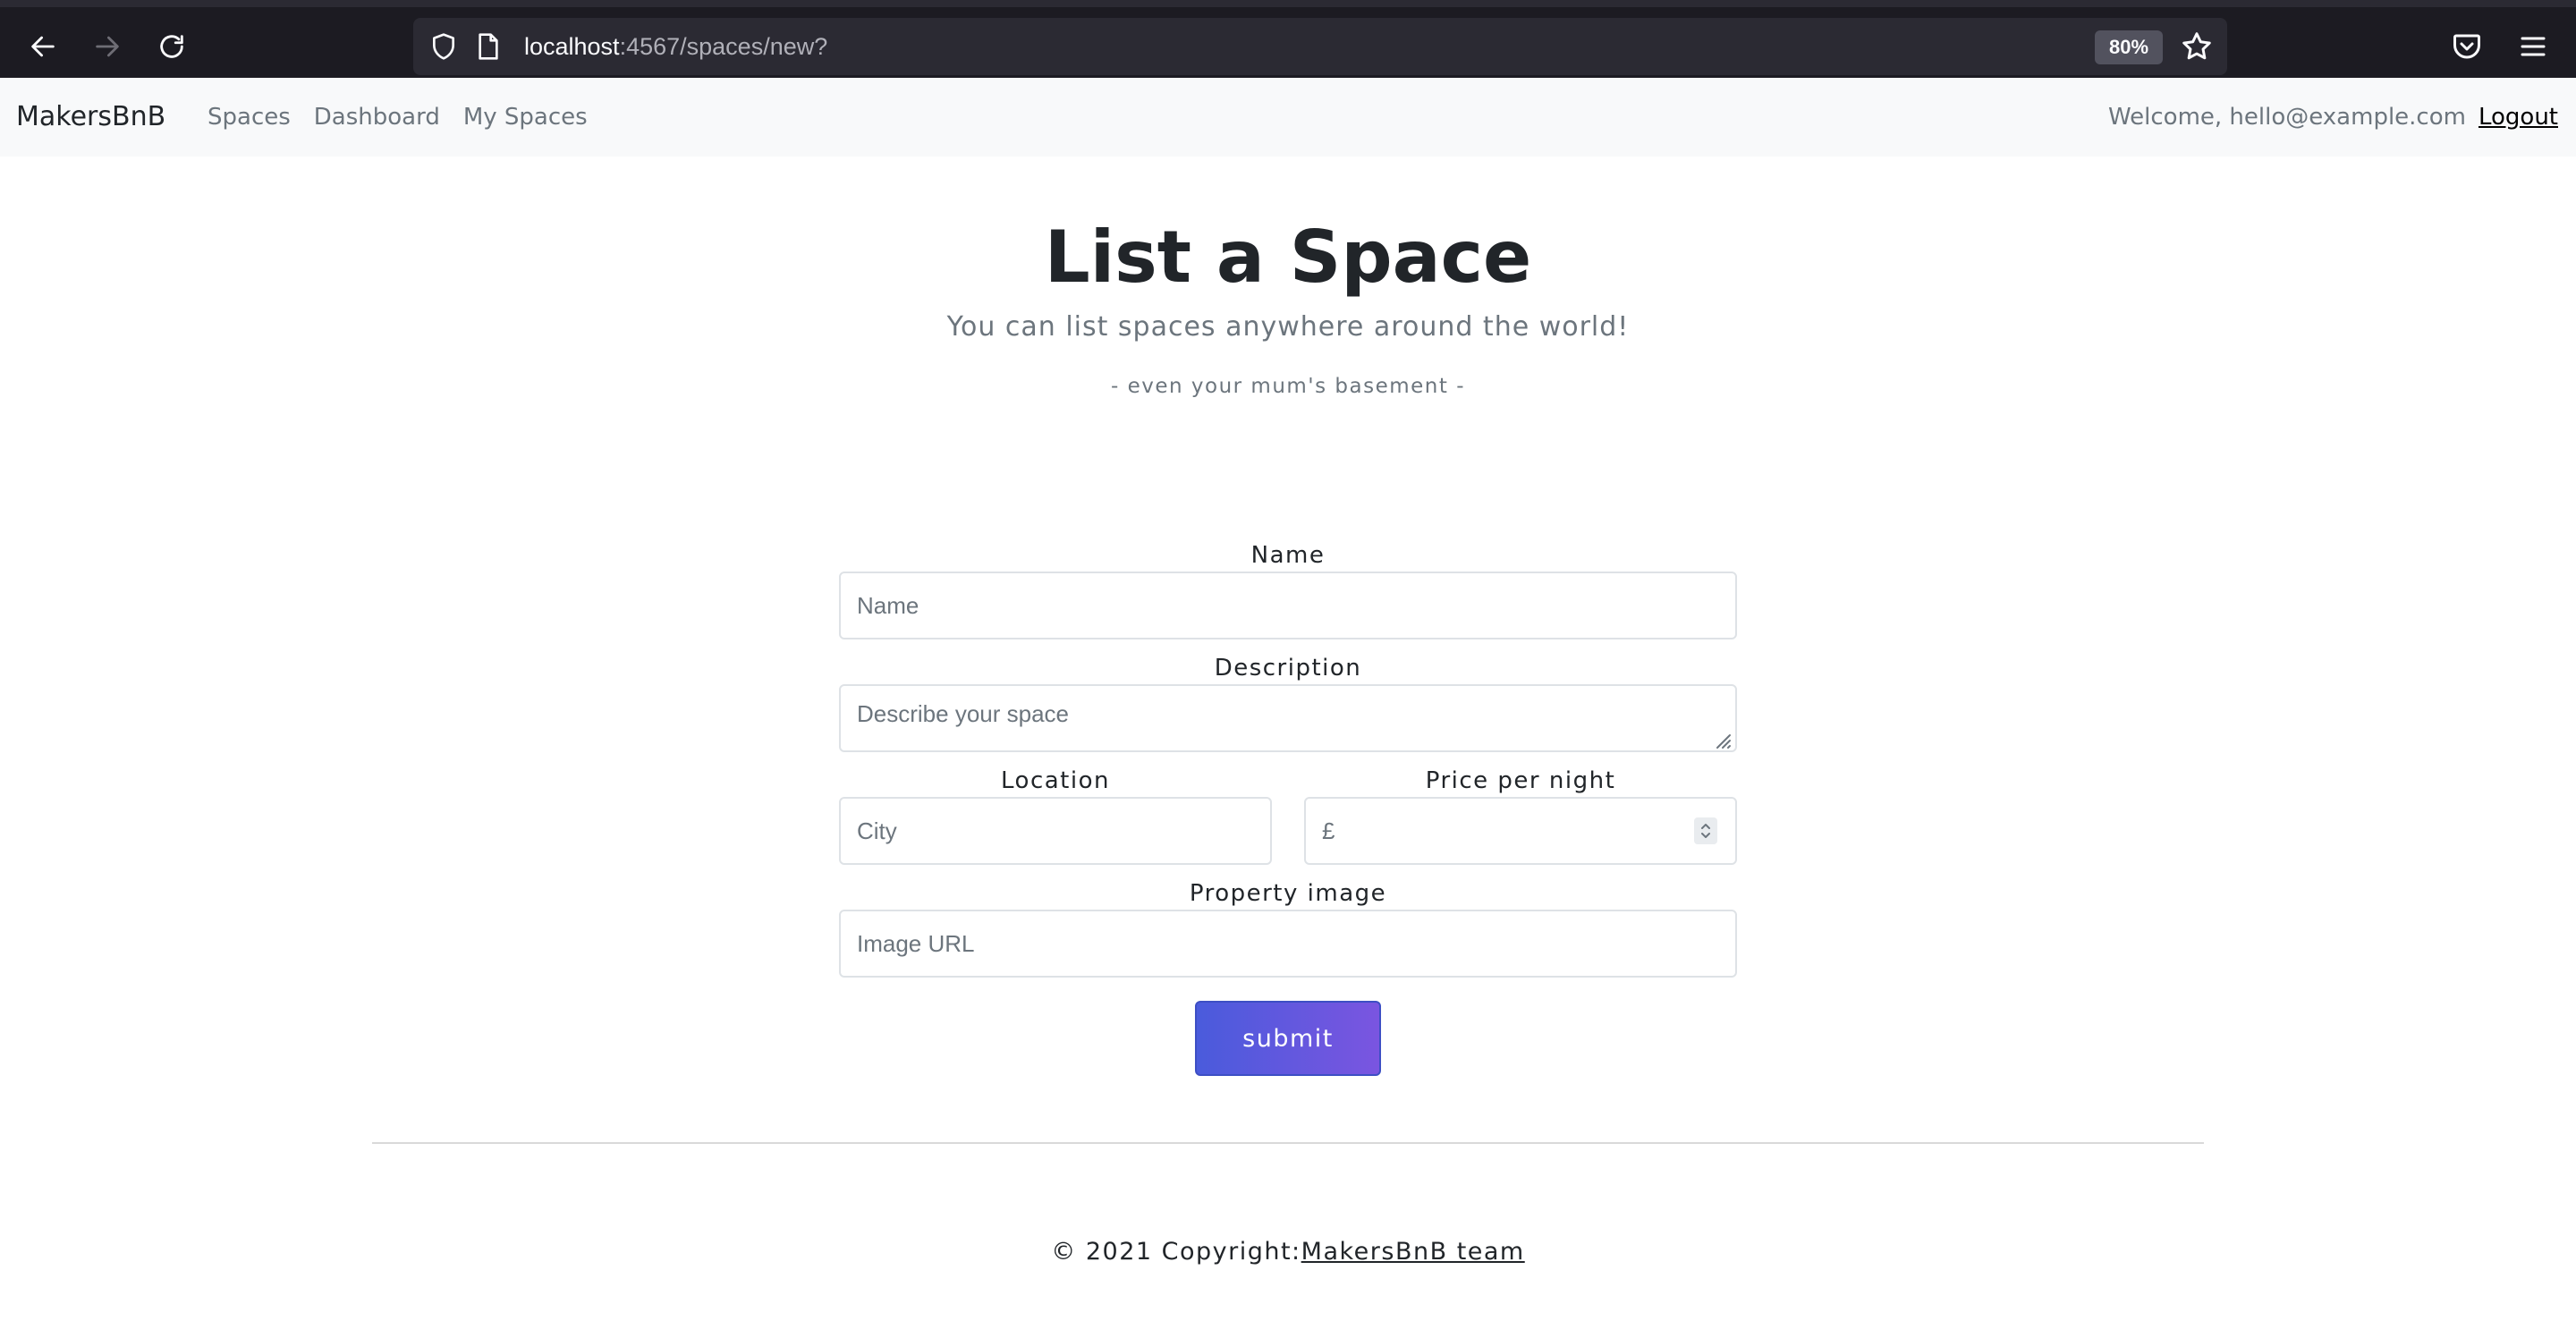 The image size is (2576, 1338). I want to click on copyright-text: © 2021 Copyright:, so click(1176, 1252).